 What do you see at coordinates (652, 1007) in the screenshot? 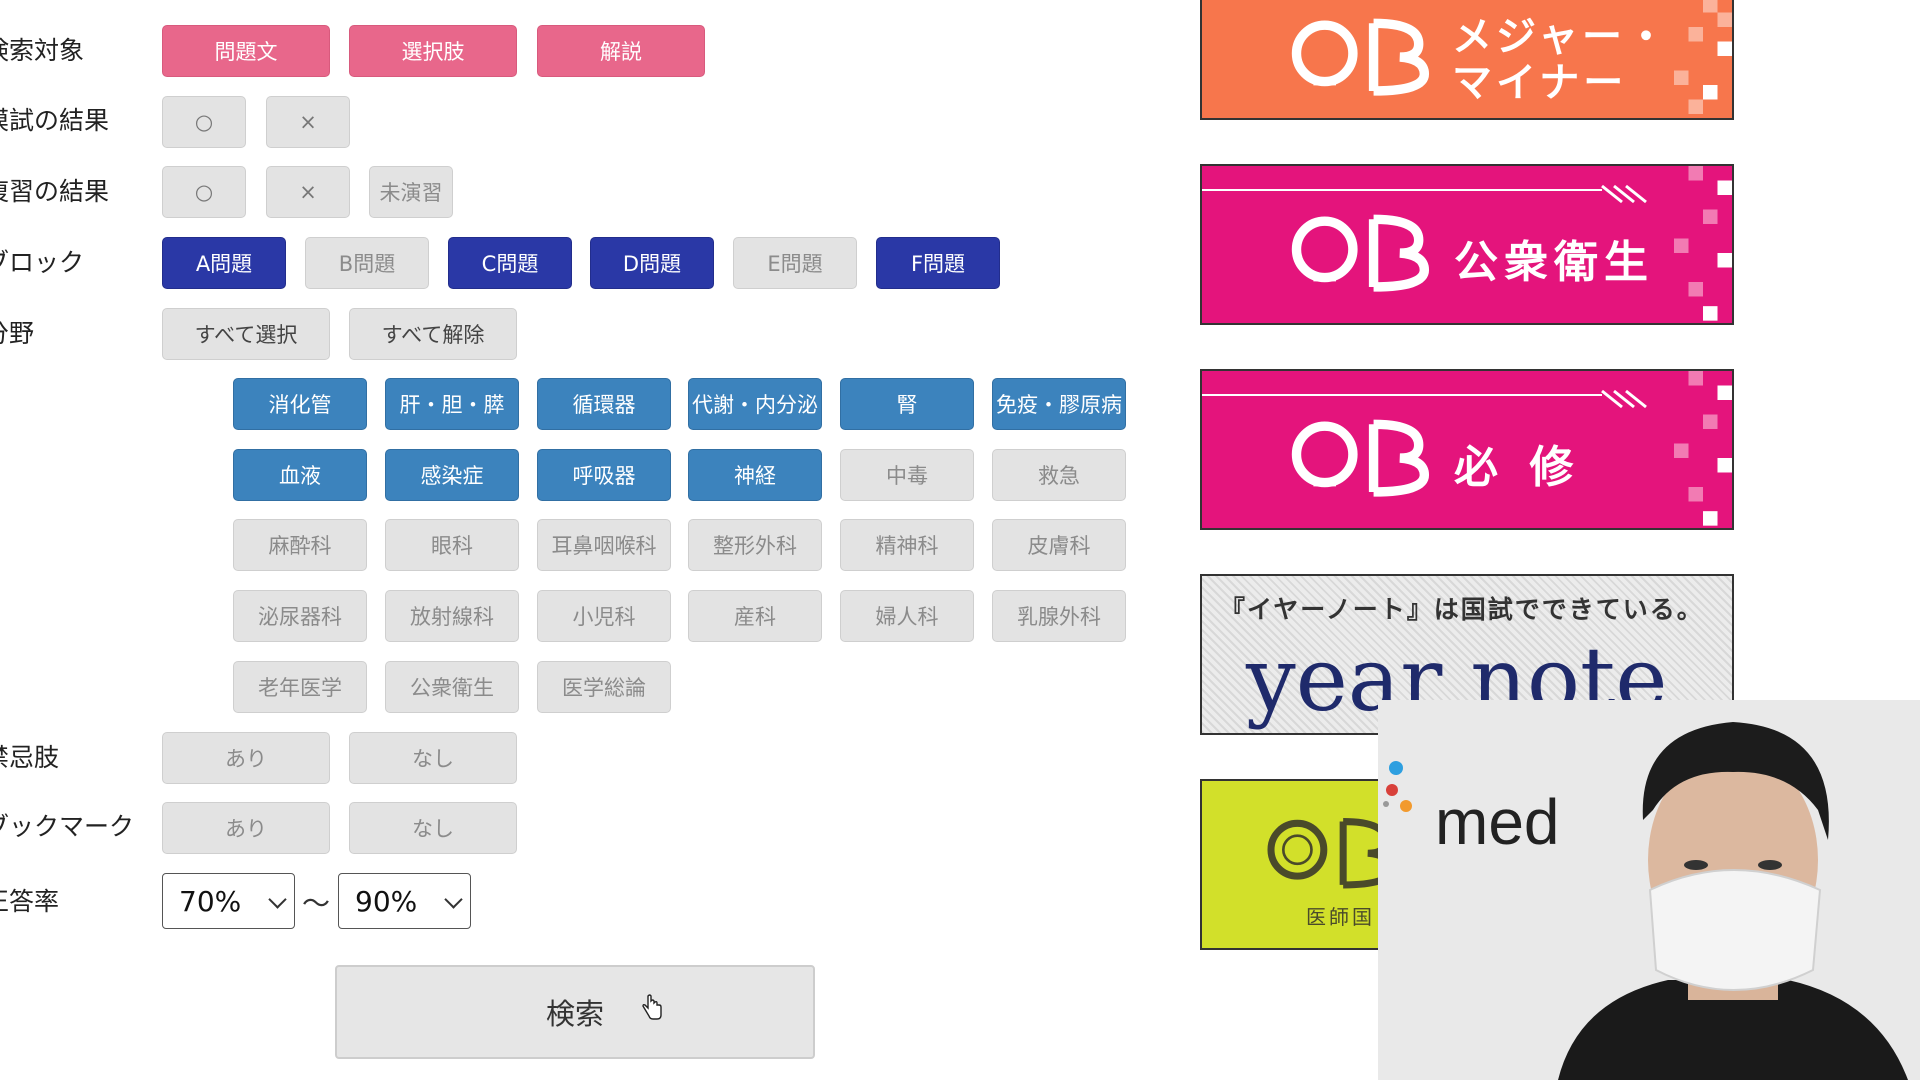
I see `hand-cursor-icon` at bounding box center [652, 1007].